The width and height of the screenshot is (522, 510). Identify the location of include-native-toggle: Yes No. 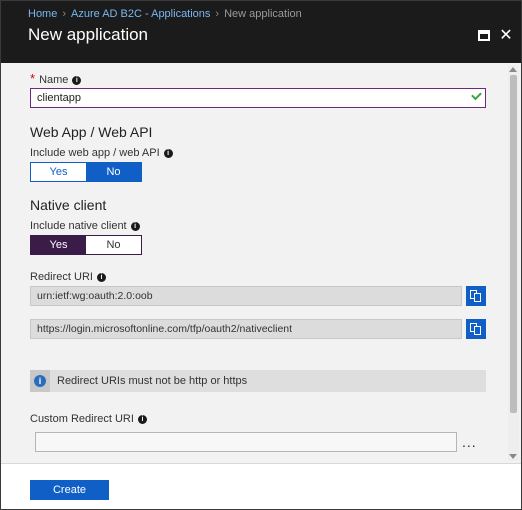
(86, 245).